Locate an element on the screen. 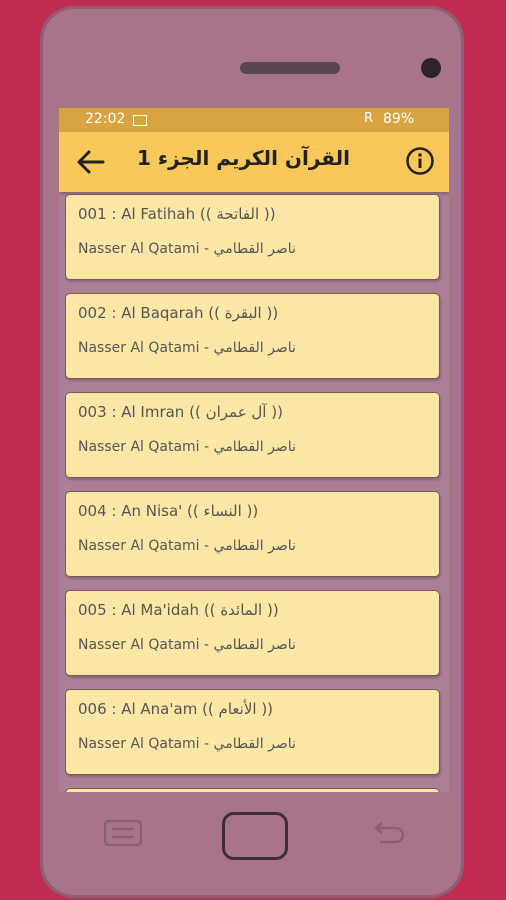 The width and height of the screenshot is (506, 900). status-bar: 22:02 R 89% is located at coordinates (254, 120).